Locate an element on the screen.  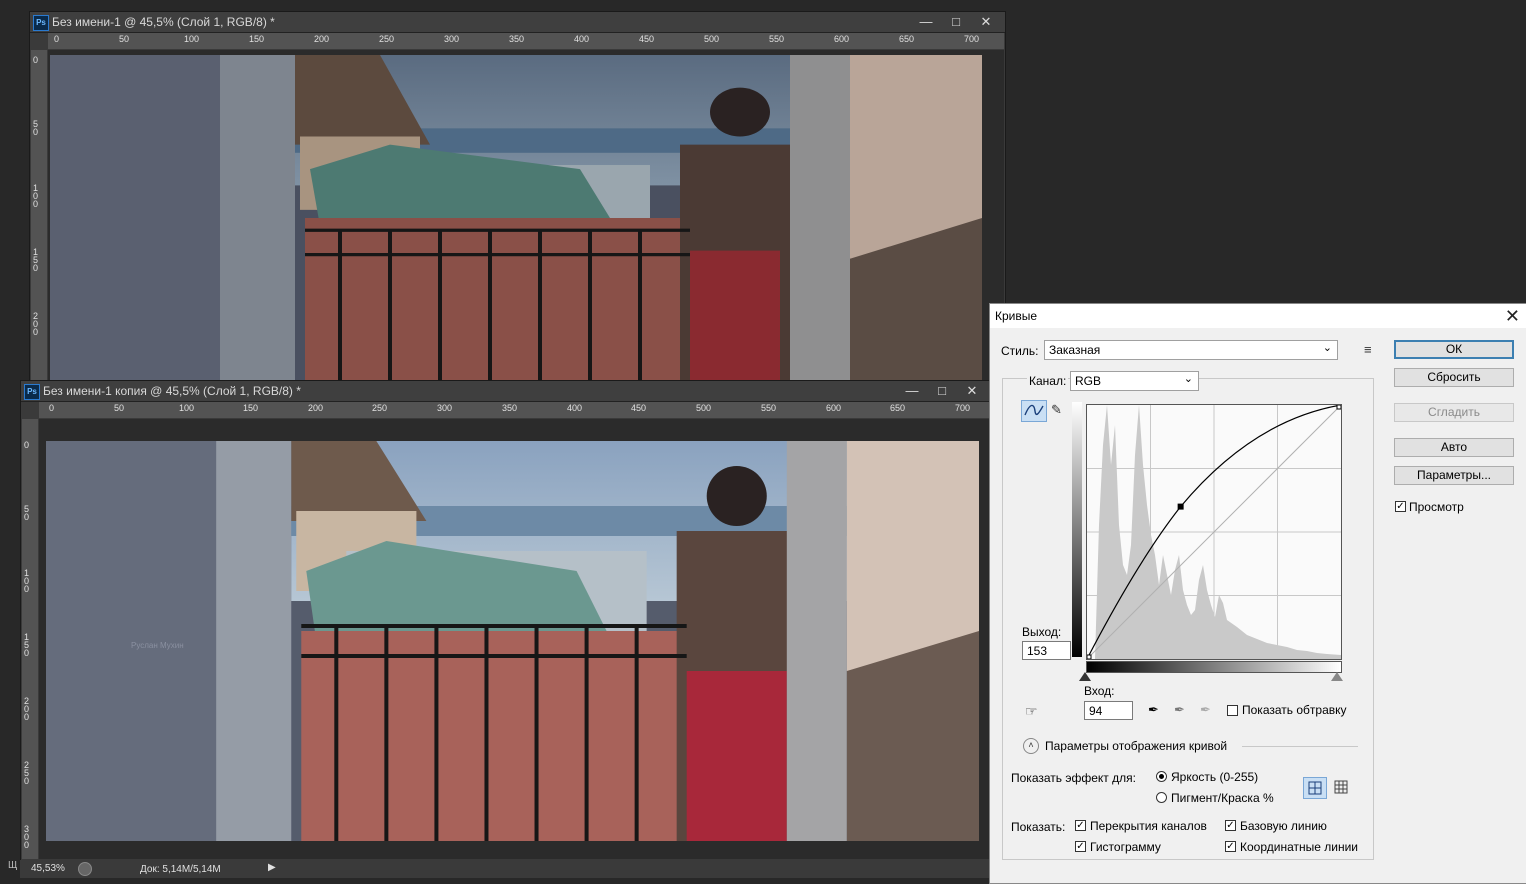
vertical-ruler: 0 50 100 150 200 is located at coordinates (39, 215).